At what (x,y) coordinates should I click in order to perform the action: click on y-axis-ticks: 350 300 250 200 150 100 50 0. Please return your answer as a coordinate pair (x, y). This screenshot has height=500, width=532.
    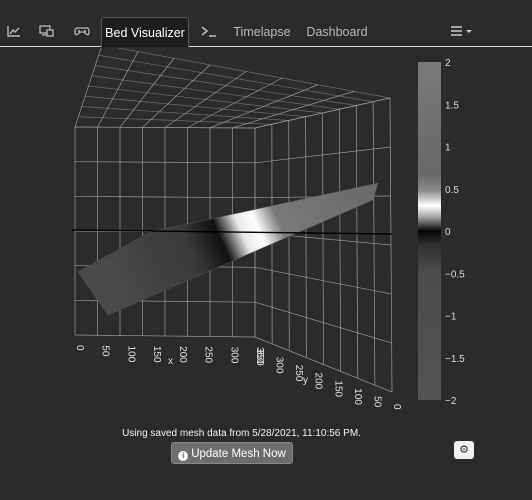
    Looking at the image, I should click on (328, 379).